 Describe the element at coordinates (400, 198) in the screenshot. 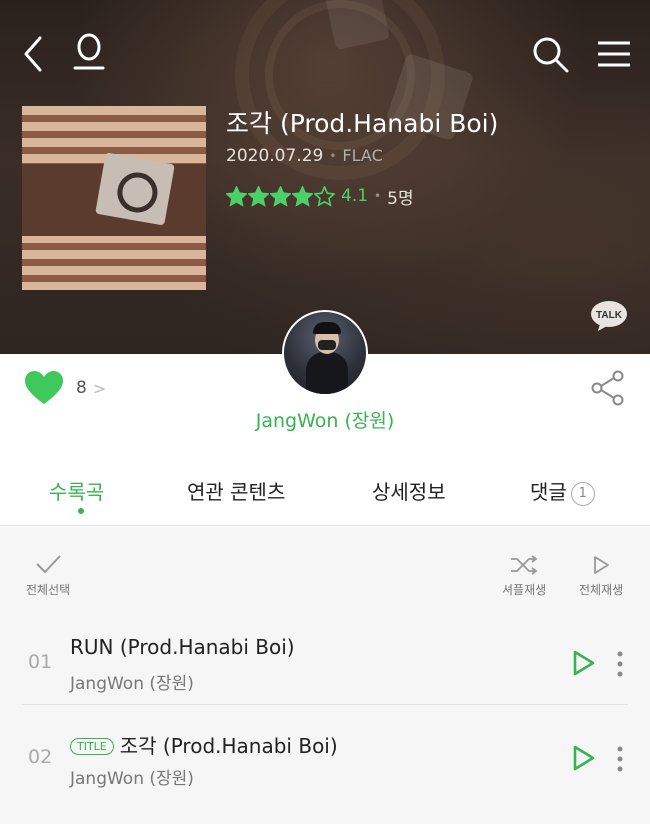

I see `rating-count: 5명` at that location.